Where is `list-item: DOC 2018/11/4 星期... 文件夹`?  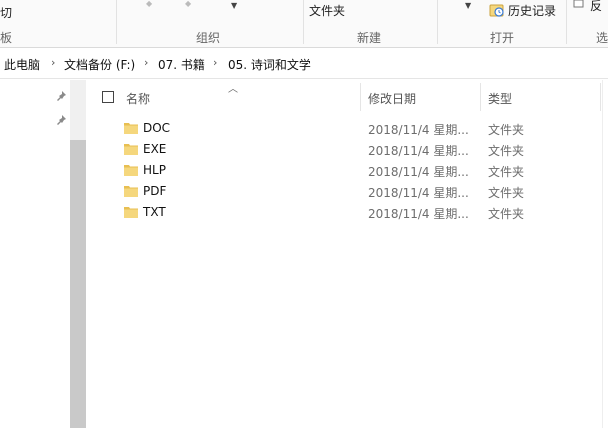
list-item: DOC 2018/11/4 星期... 文件夹 is located at coordinates (347, 128).